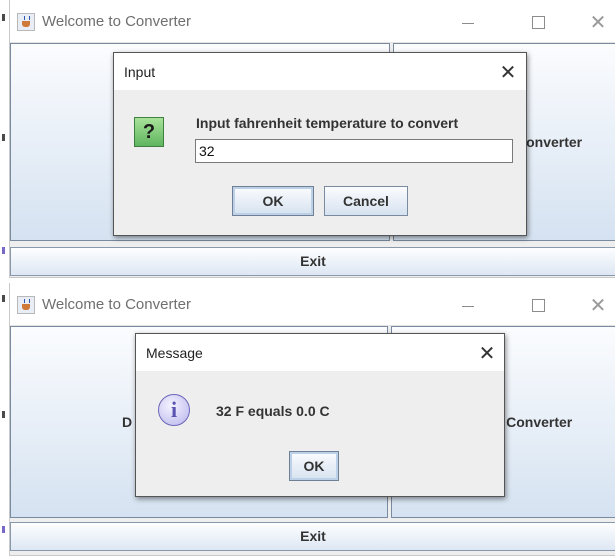 This screenshot has height=556, width=615. I want to click on question-icon: ?, so click(149, 132).